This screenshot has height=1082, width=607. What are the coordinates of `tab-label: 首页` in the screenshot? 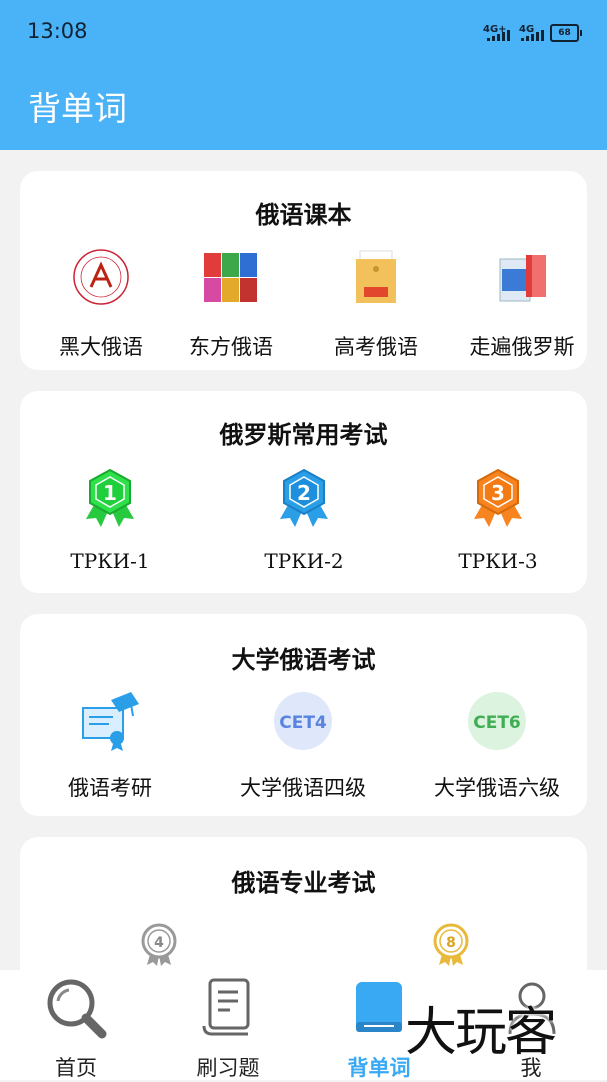 It's located at (76, 1068).